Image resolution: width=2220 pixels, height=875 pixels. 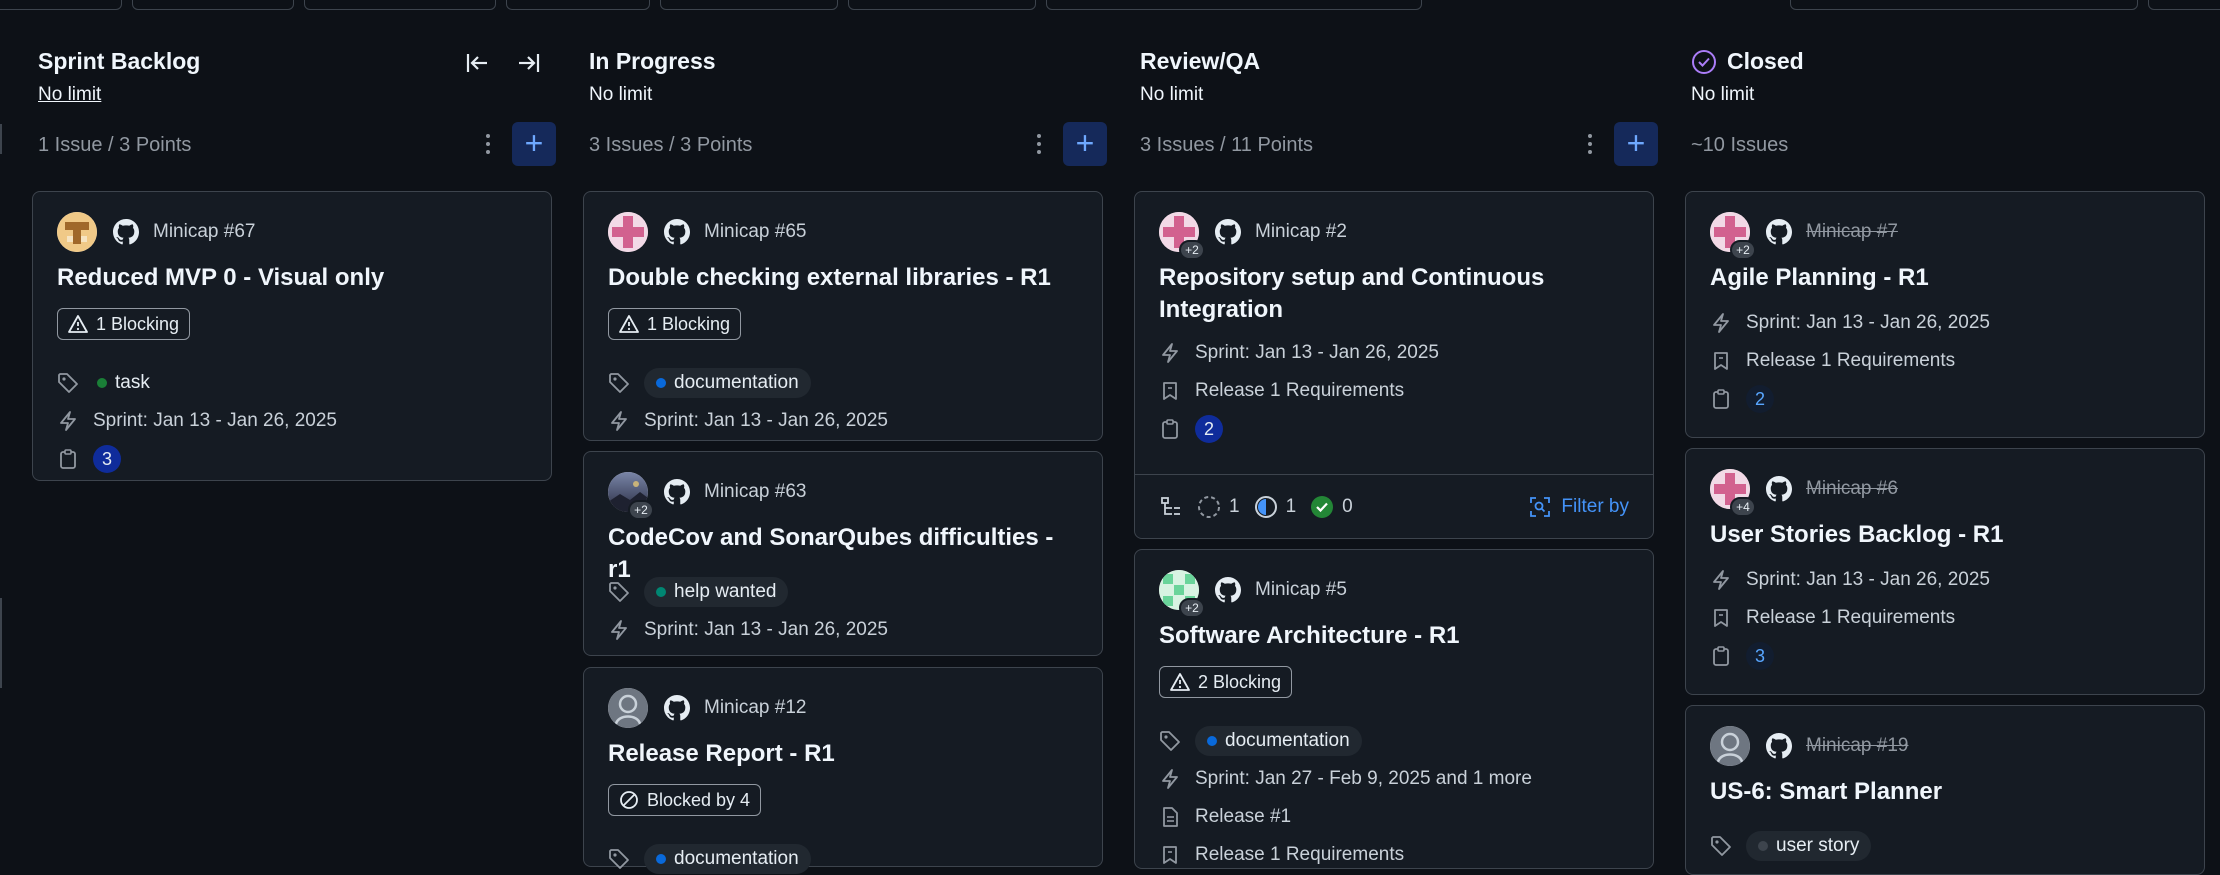 I want to click on issue-title: User Stories Backlog - R1, so click(x=1947, y=535).